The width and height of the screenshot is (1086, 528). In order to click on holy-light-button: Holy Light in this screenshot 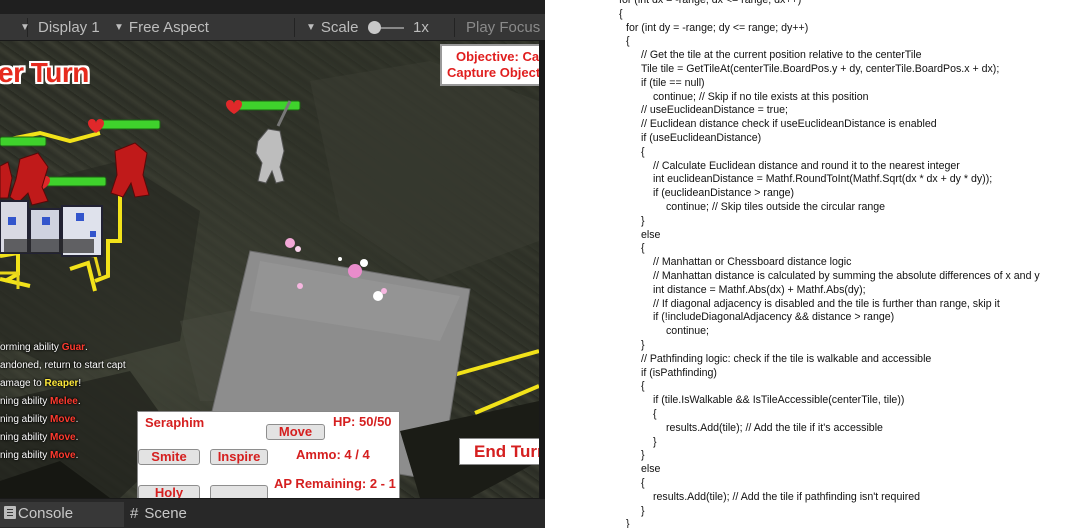, I will do `click(169, 491)`.